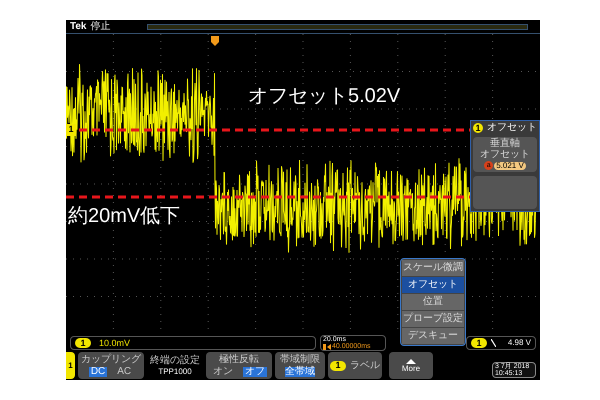 The width and height of the screenshot is (600, 400). What do you see at coordinates (493, 343) in the screenshot?
I see `falling-edge-icon` at bounding box center [493, 343].